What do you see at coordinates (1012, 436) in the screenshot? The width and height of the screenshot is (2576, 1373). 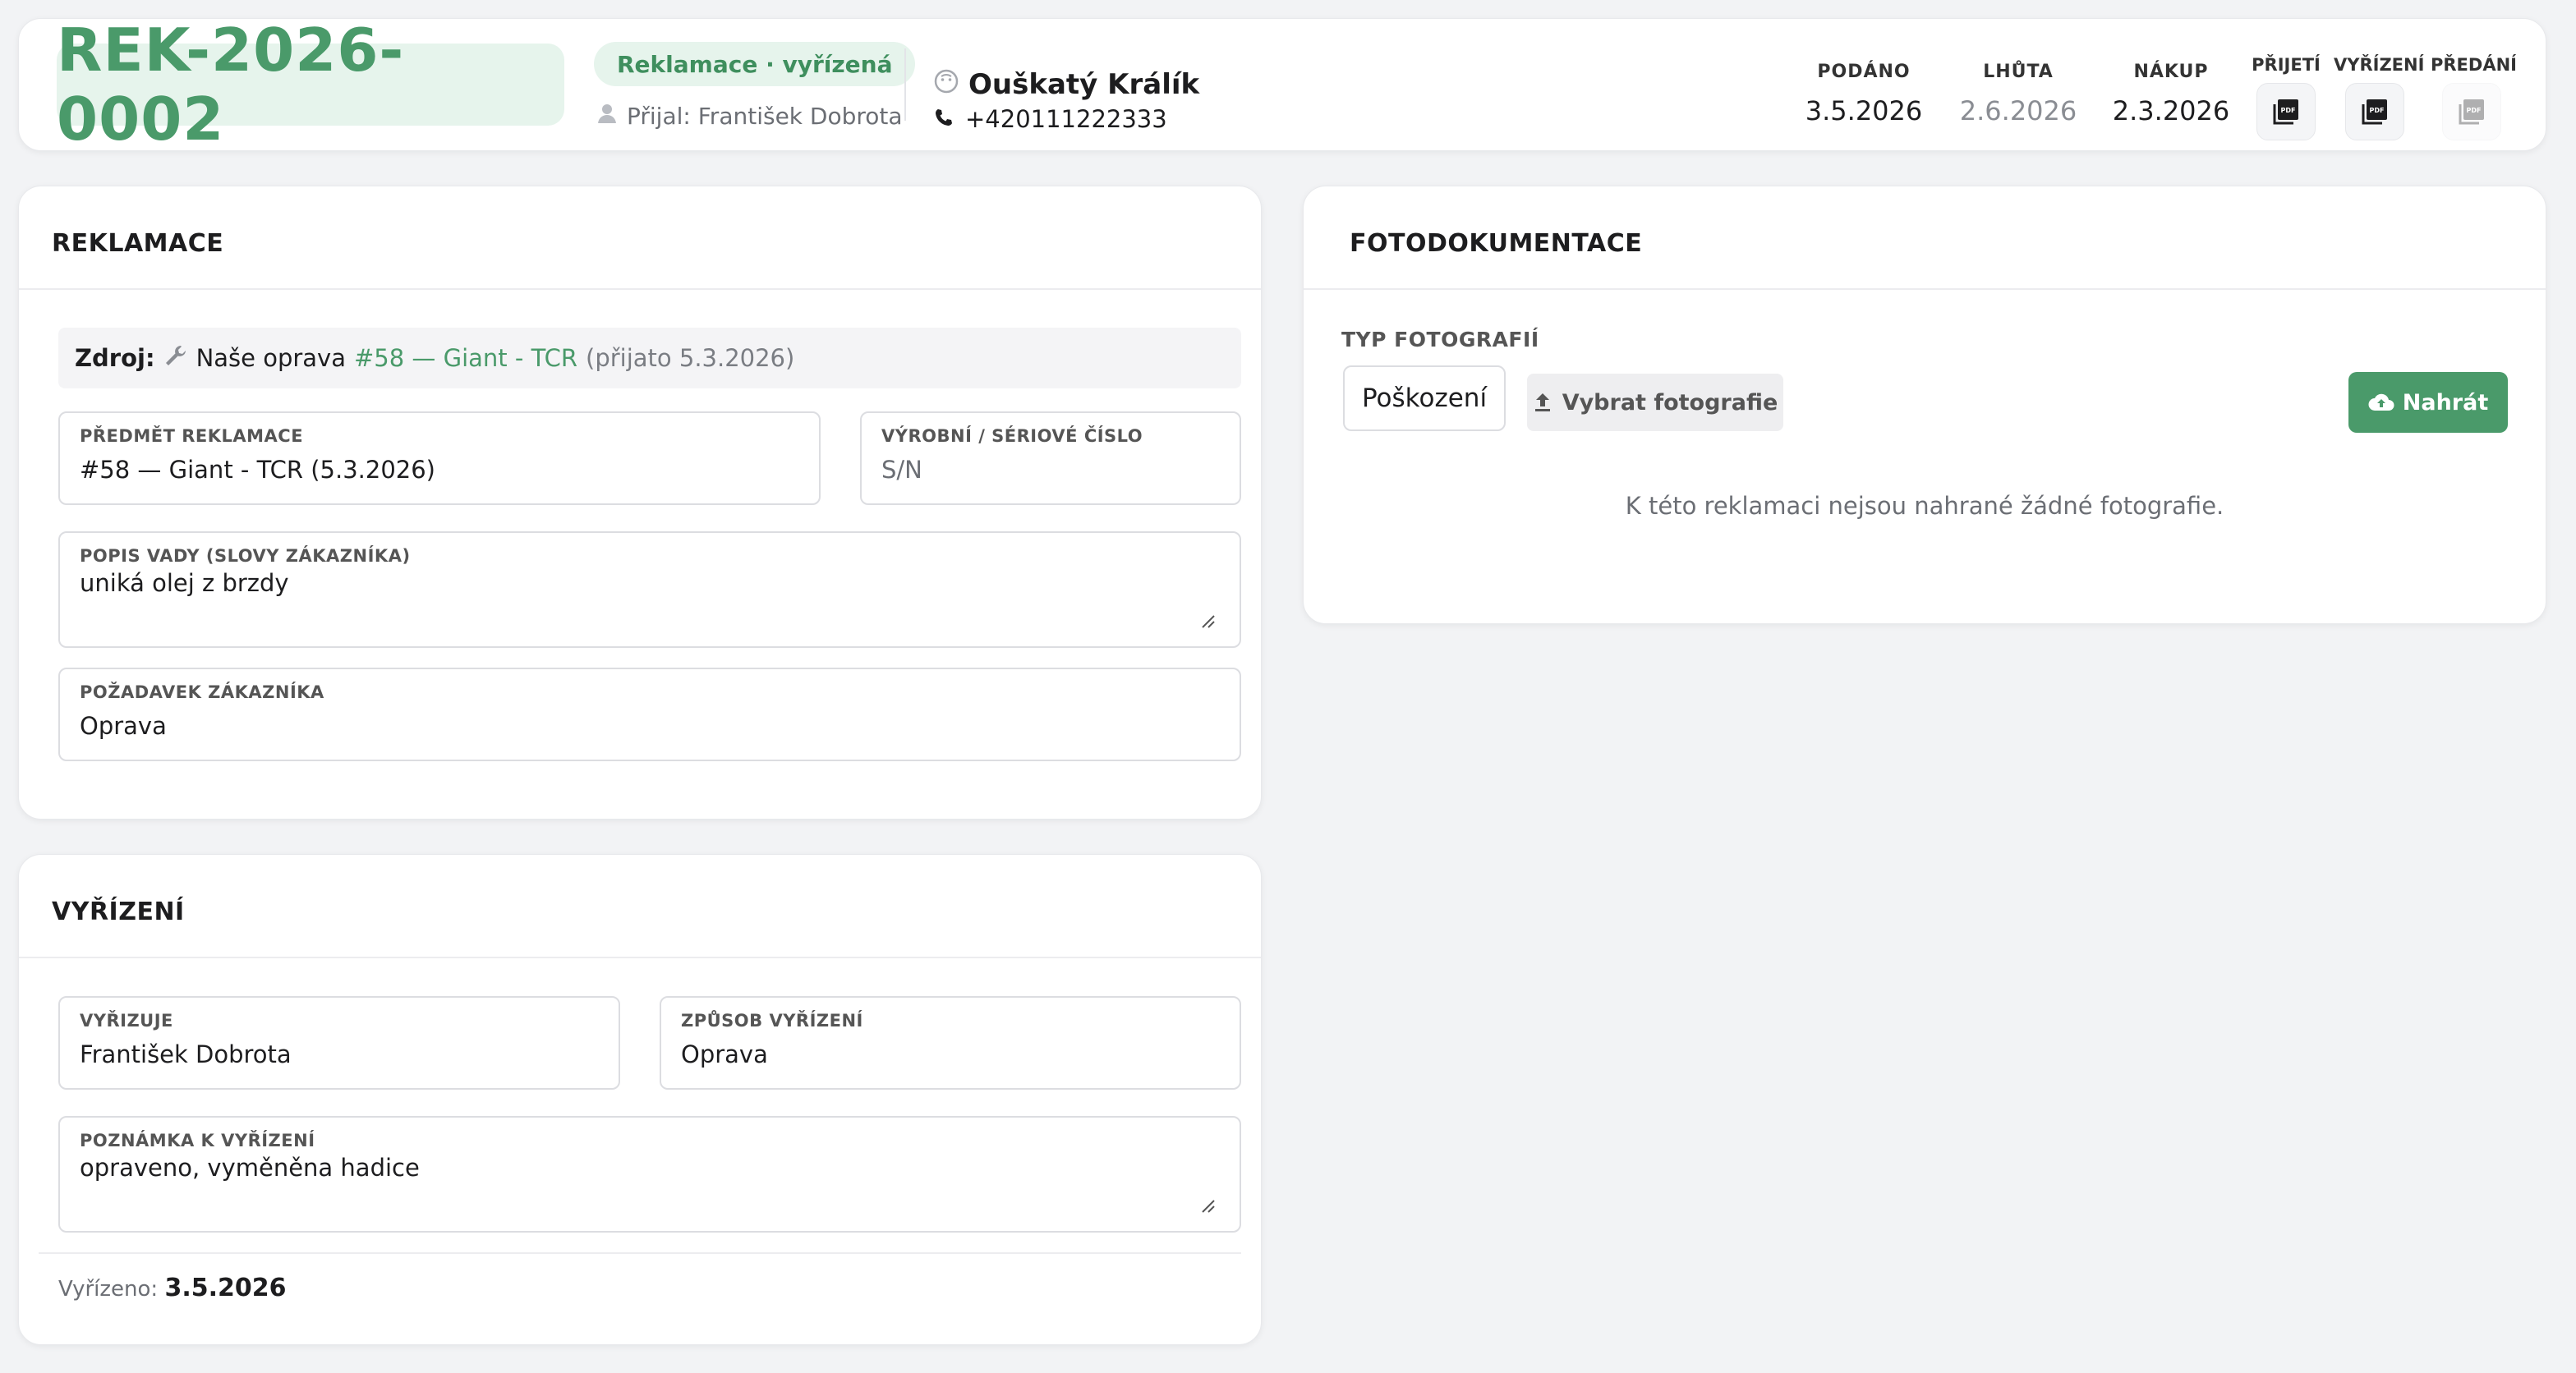 I see `serial-number-label: VÝROBNÍ / SÉRIOVÉ ČÍSLO` at bounding box center [1012, 436].